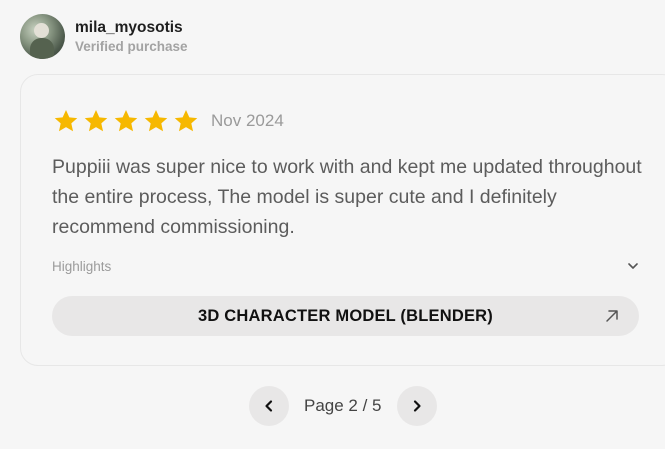  I want to click on reviewer-username: mila_myosotis, so click(131, 28).